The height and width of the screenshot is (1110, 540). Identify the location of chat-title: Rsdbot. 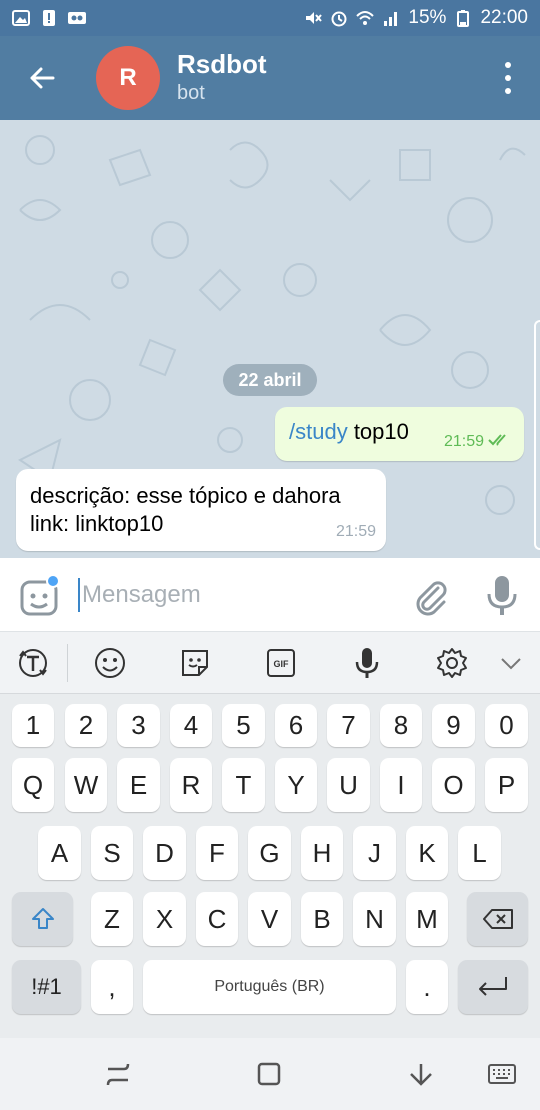
(222, 64).